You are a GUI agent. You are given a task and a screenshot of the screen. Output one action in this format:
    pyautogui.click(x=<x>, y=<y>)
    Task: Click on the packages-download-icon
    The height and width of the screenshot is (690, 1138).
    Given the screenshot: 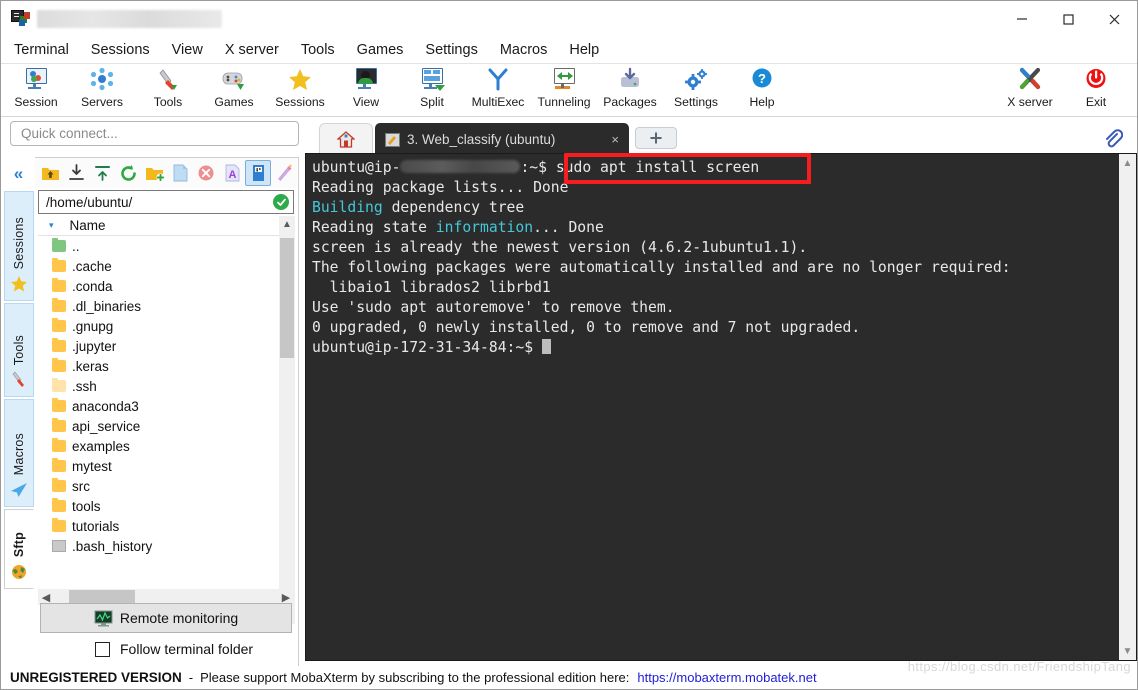 What is the action you would take?
    pyautogui.click(x=630, y=80)
    